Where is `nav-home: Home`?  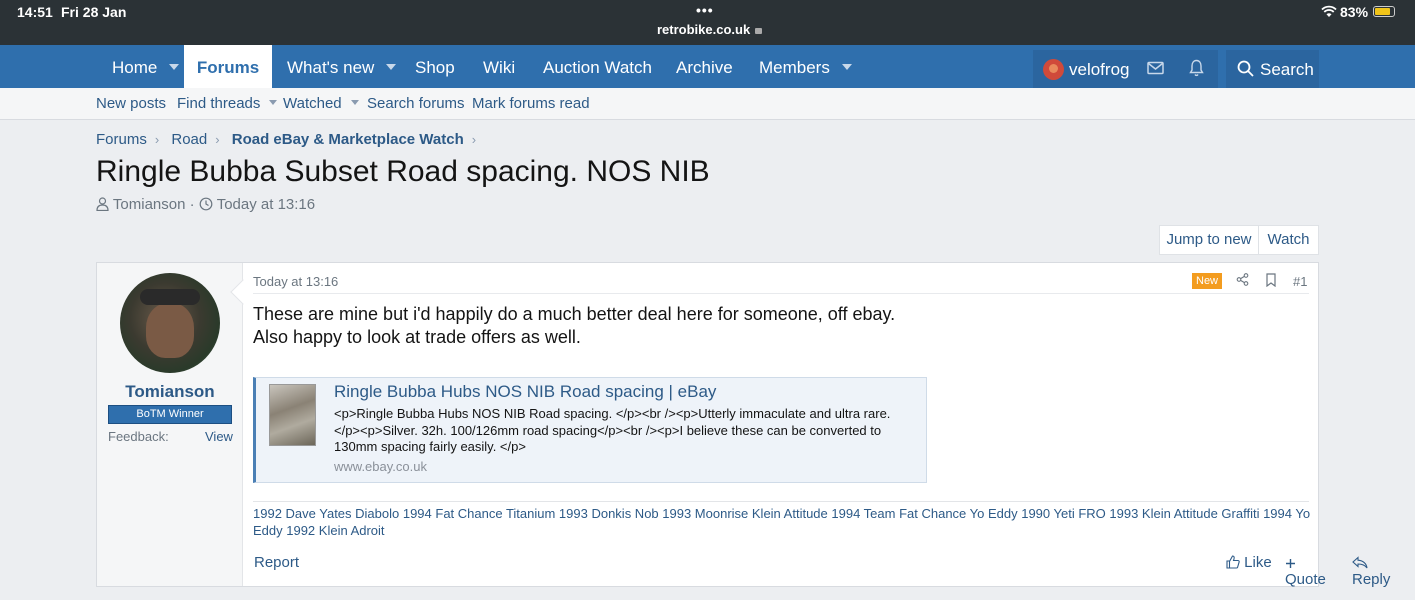 nav-home: Home is located at coordinates (145, 66).